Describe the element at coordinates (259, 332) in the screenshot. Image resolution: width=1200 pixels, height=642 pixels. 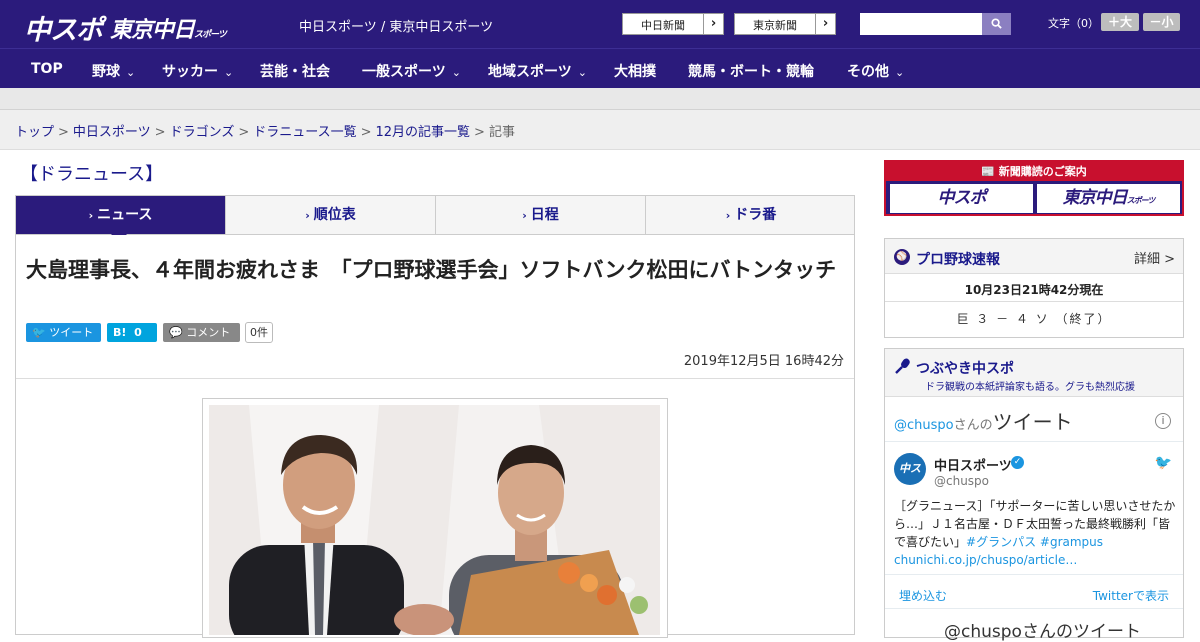
I see `comment-count: 0件` at that location.